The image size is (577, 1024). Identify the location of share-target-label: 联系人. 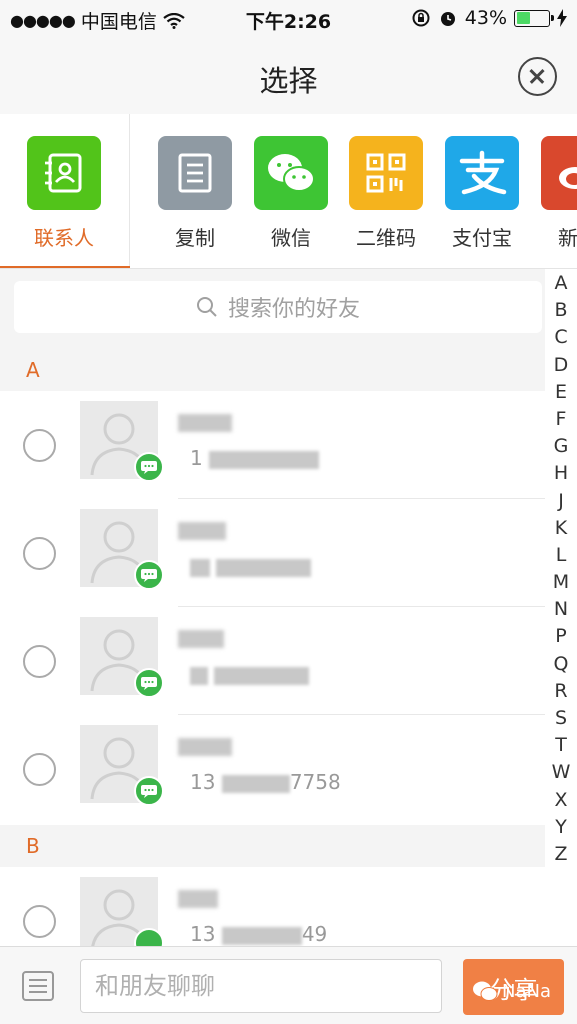
(64, 238).